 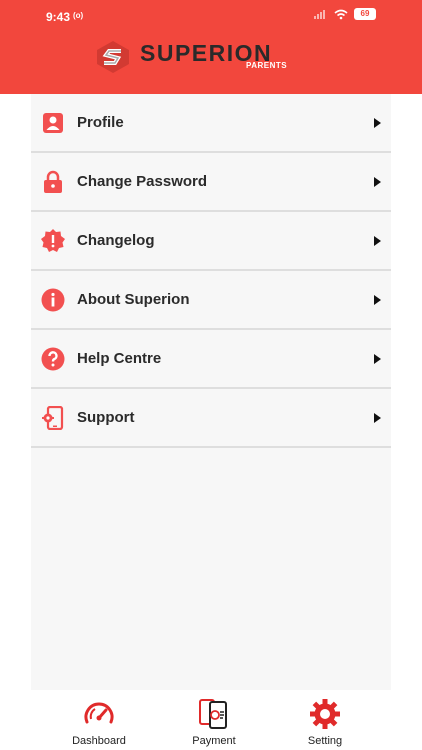 What do you see at coordinates (325, 741) in the screenshot?
I see `nav-label: Setting` at bounding box center [325, 741].